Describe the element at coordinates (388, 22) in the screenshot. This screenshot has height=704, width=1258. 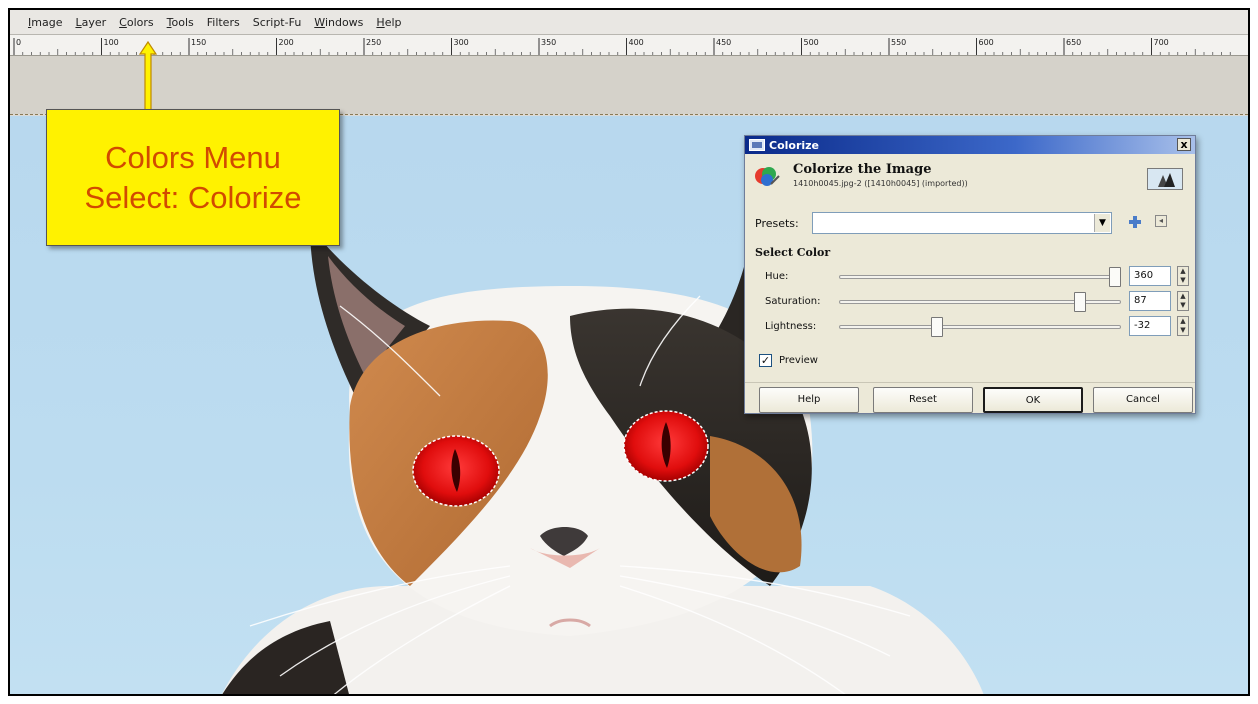
I see `menu-help: Help` at that location.